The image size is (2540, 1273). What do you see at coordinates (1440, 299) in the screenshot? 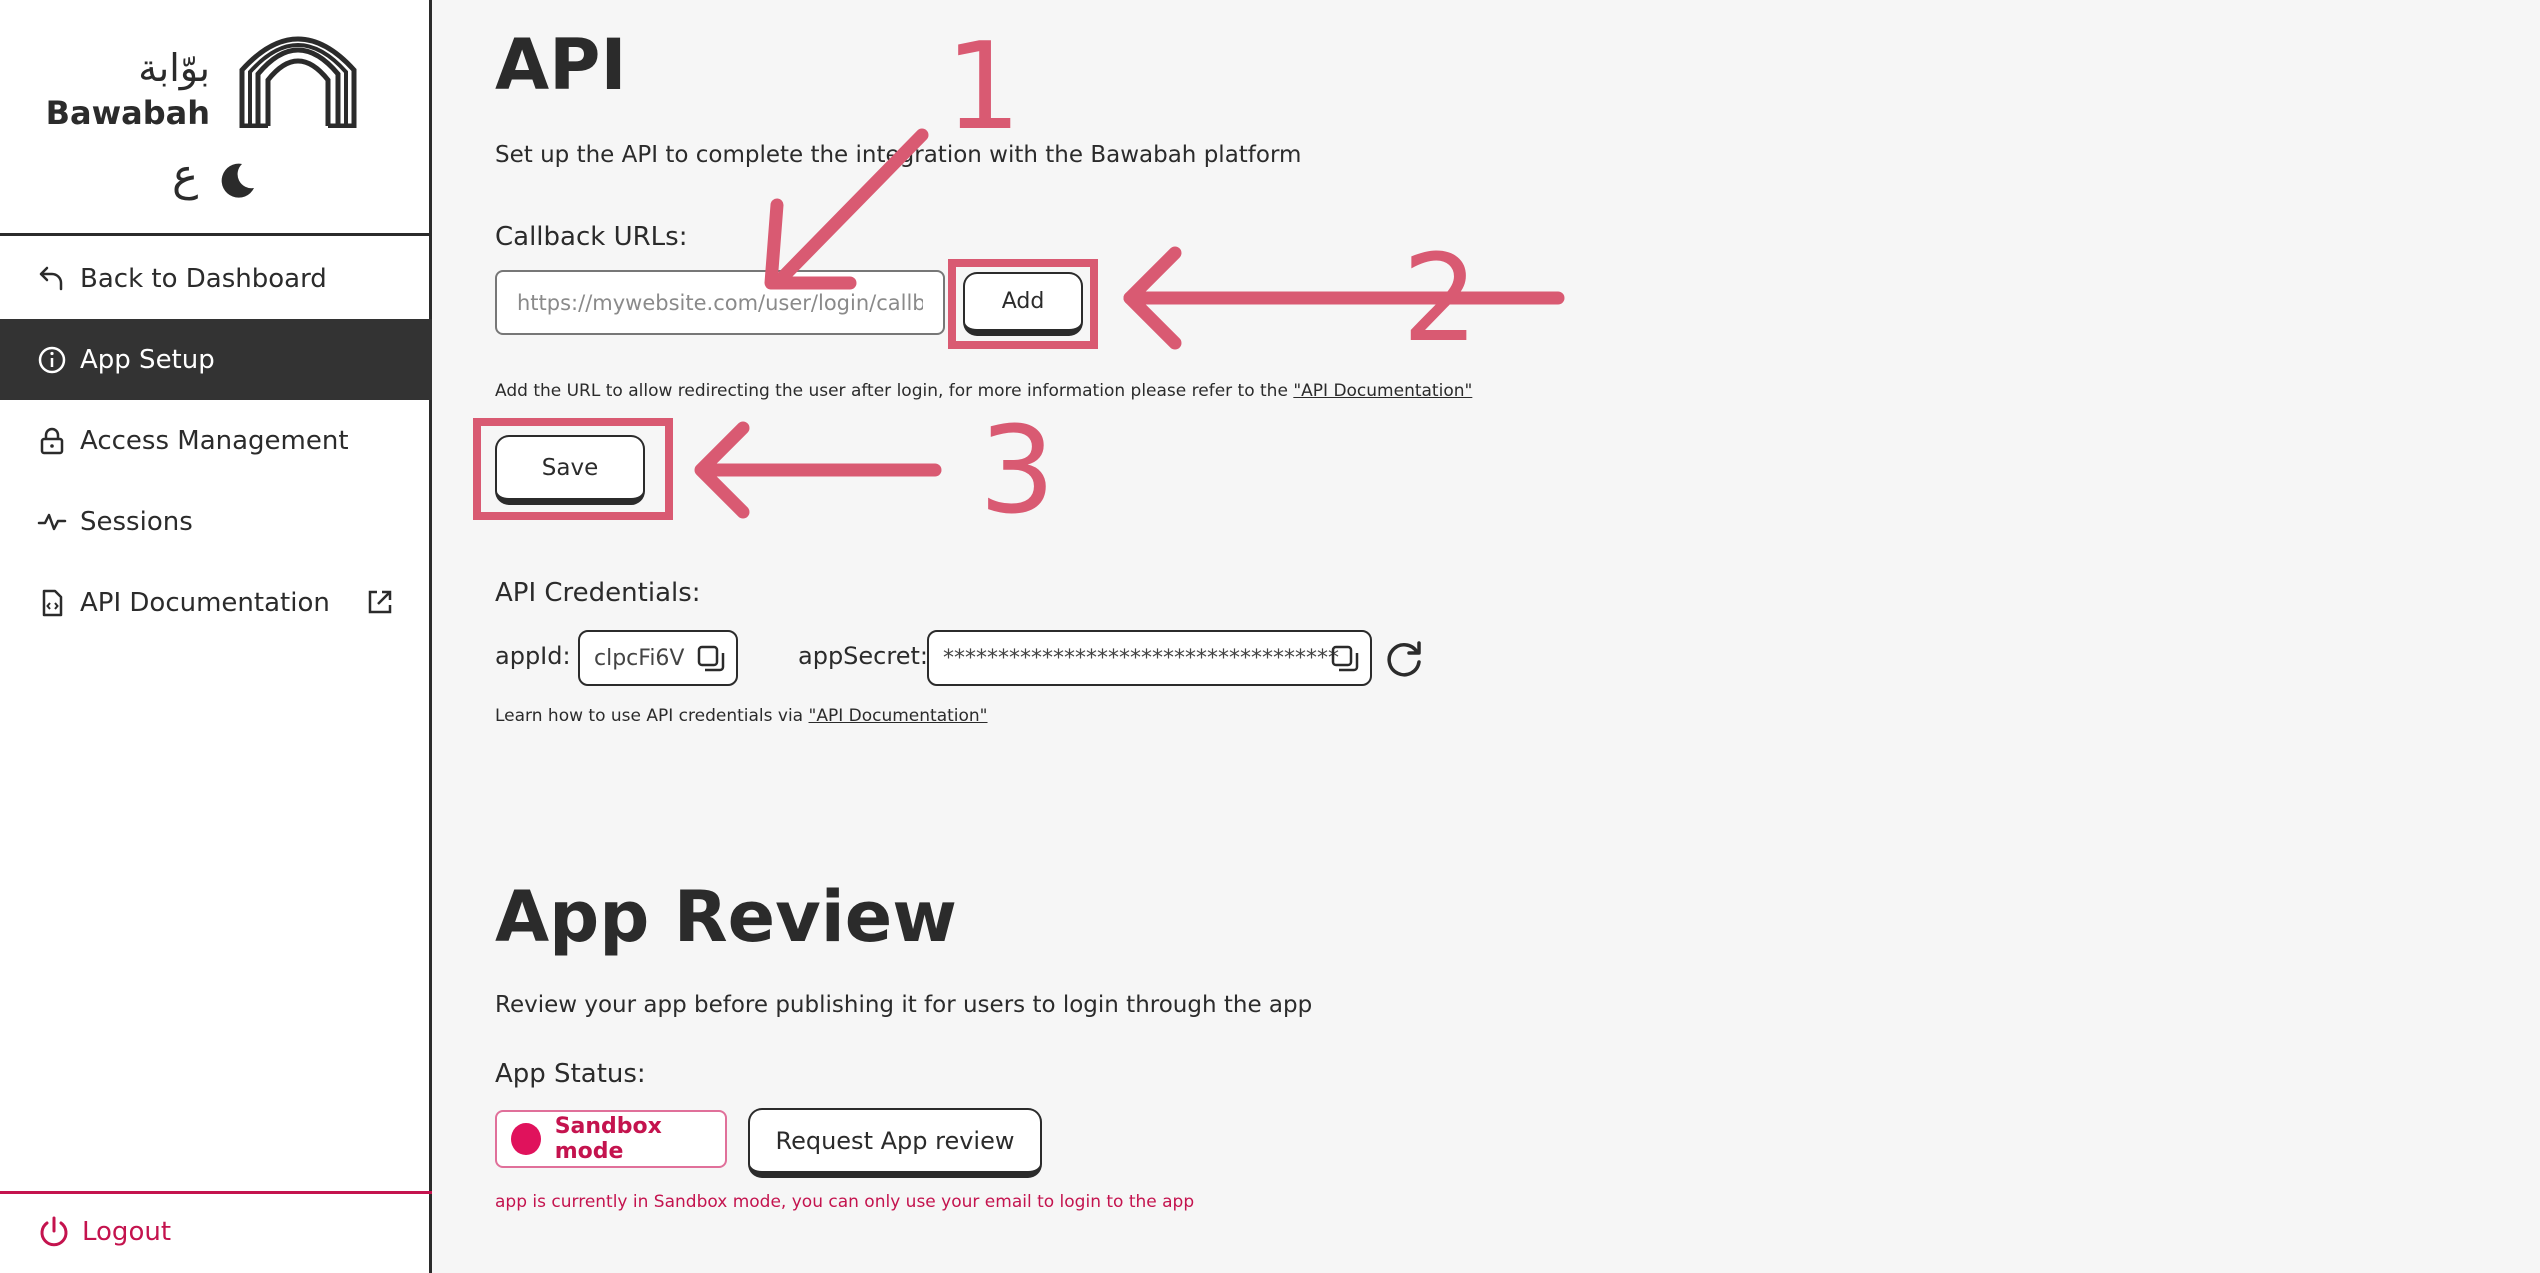
I see `annotation-number-2: 2` at bounding box center [1440, 299].